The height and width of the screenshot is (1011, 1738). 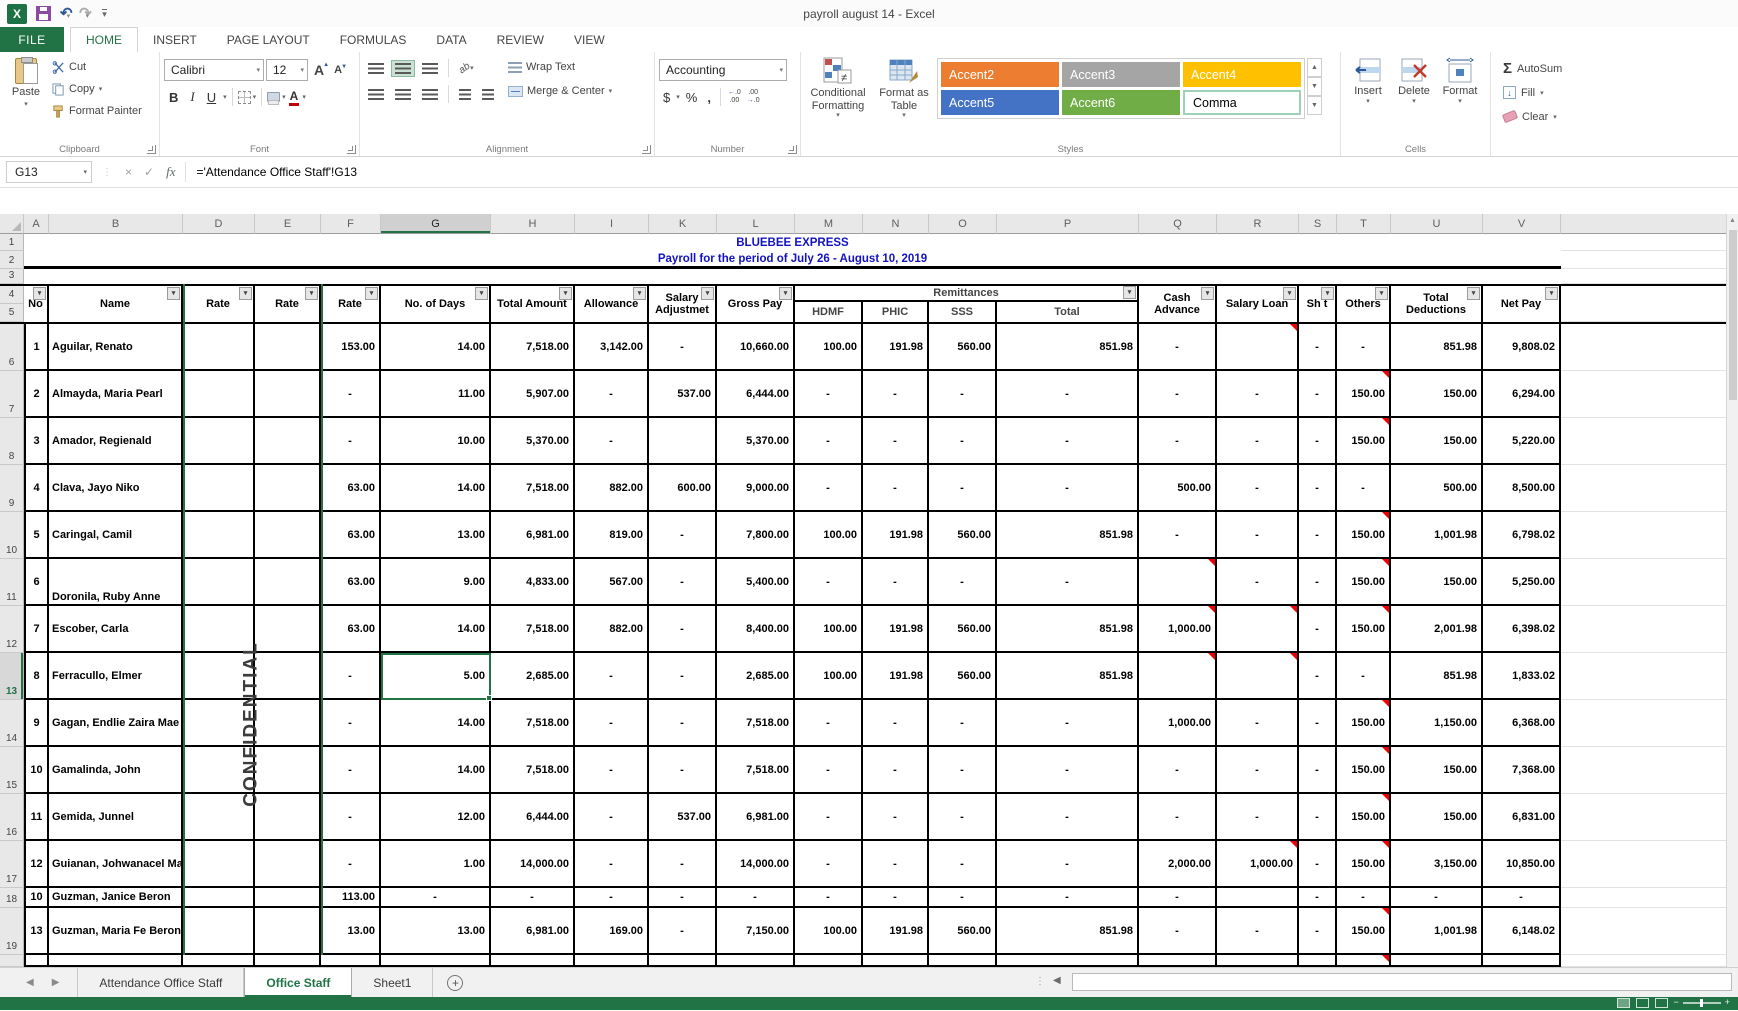 I want to click on cell-I18: -, so click(x=612, y=898).